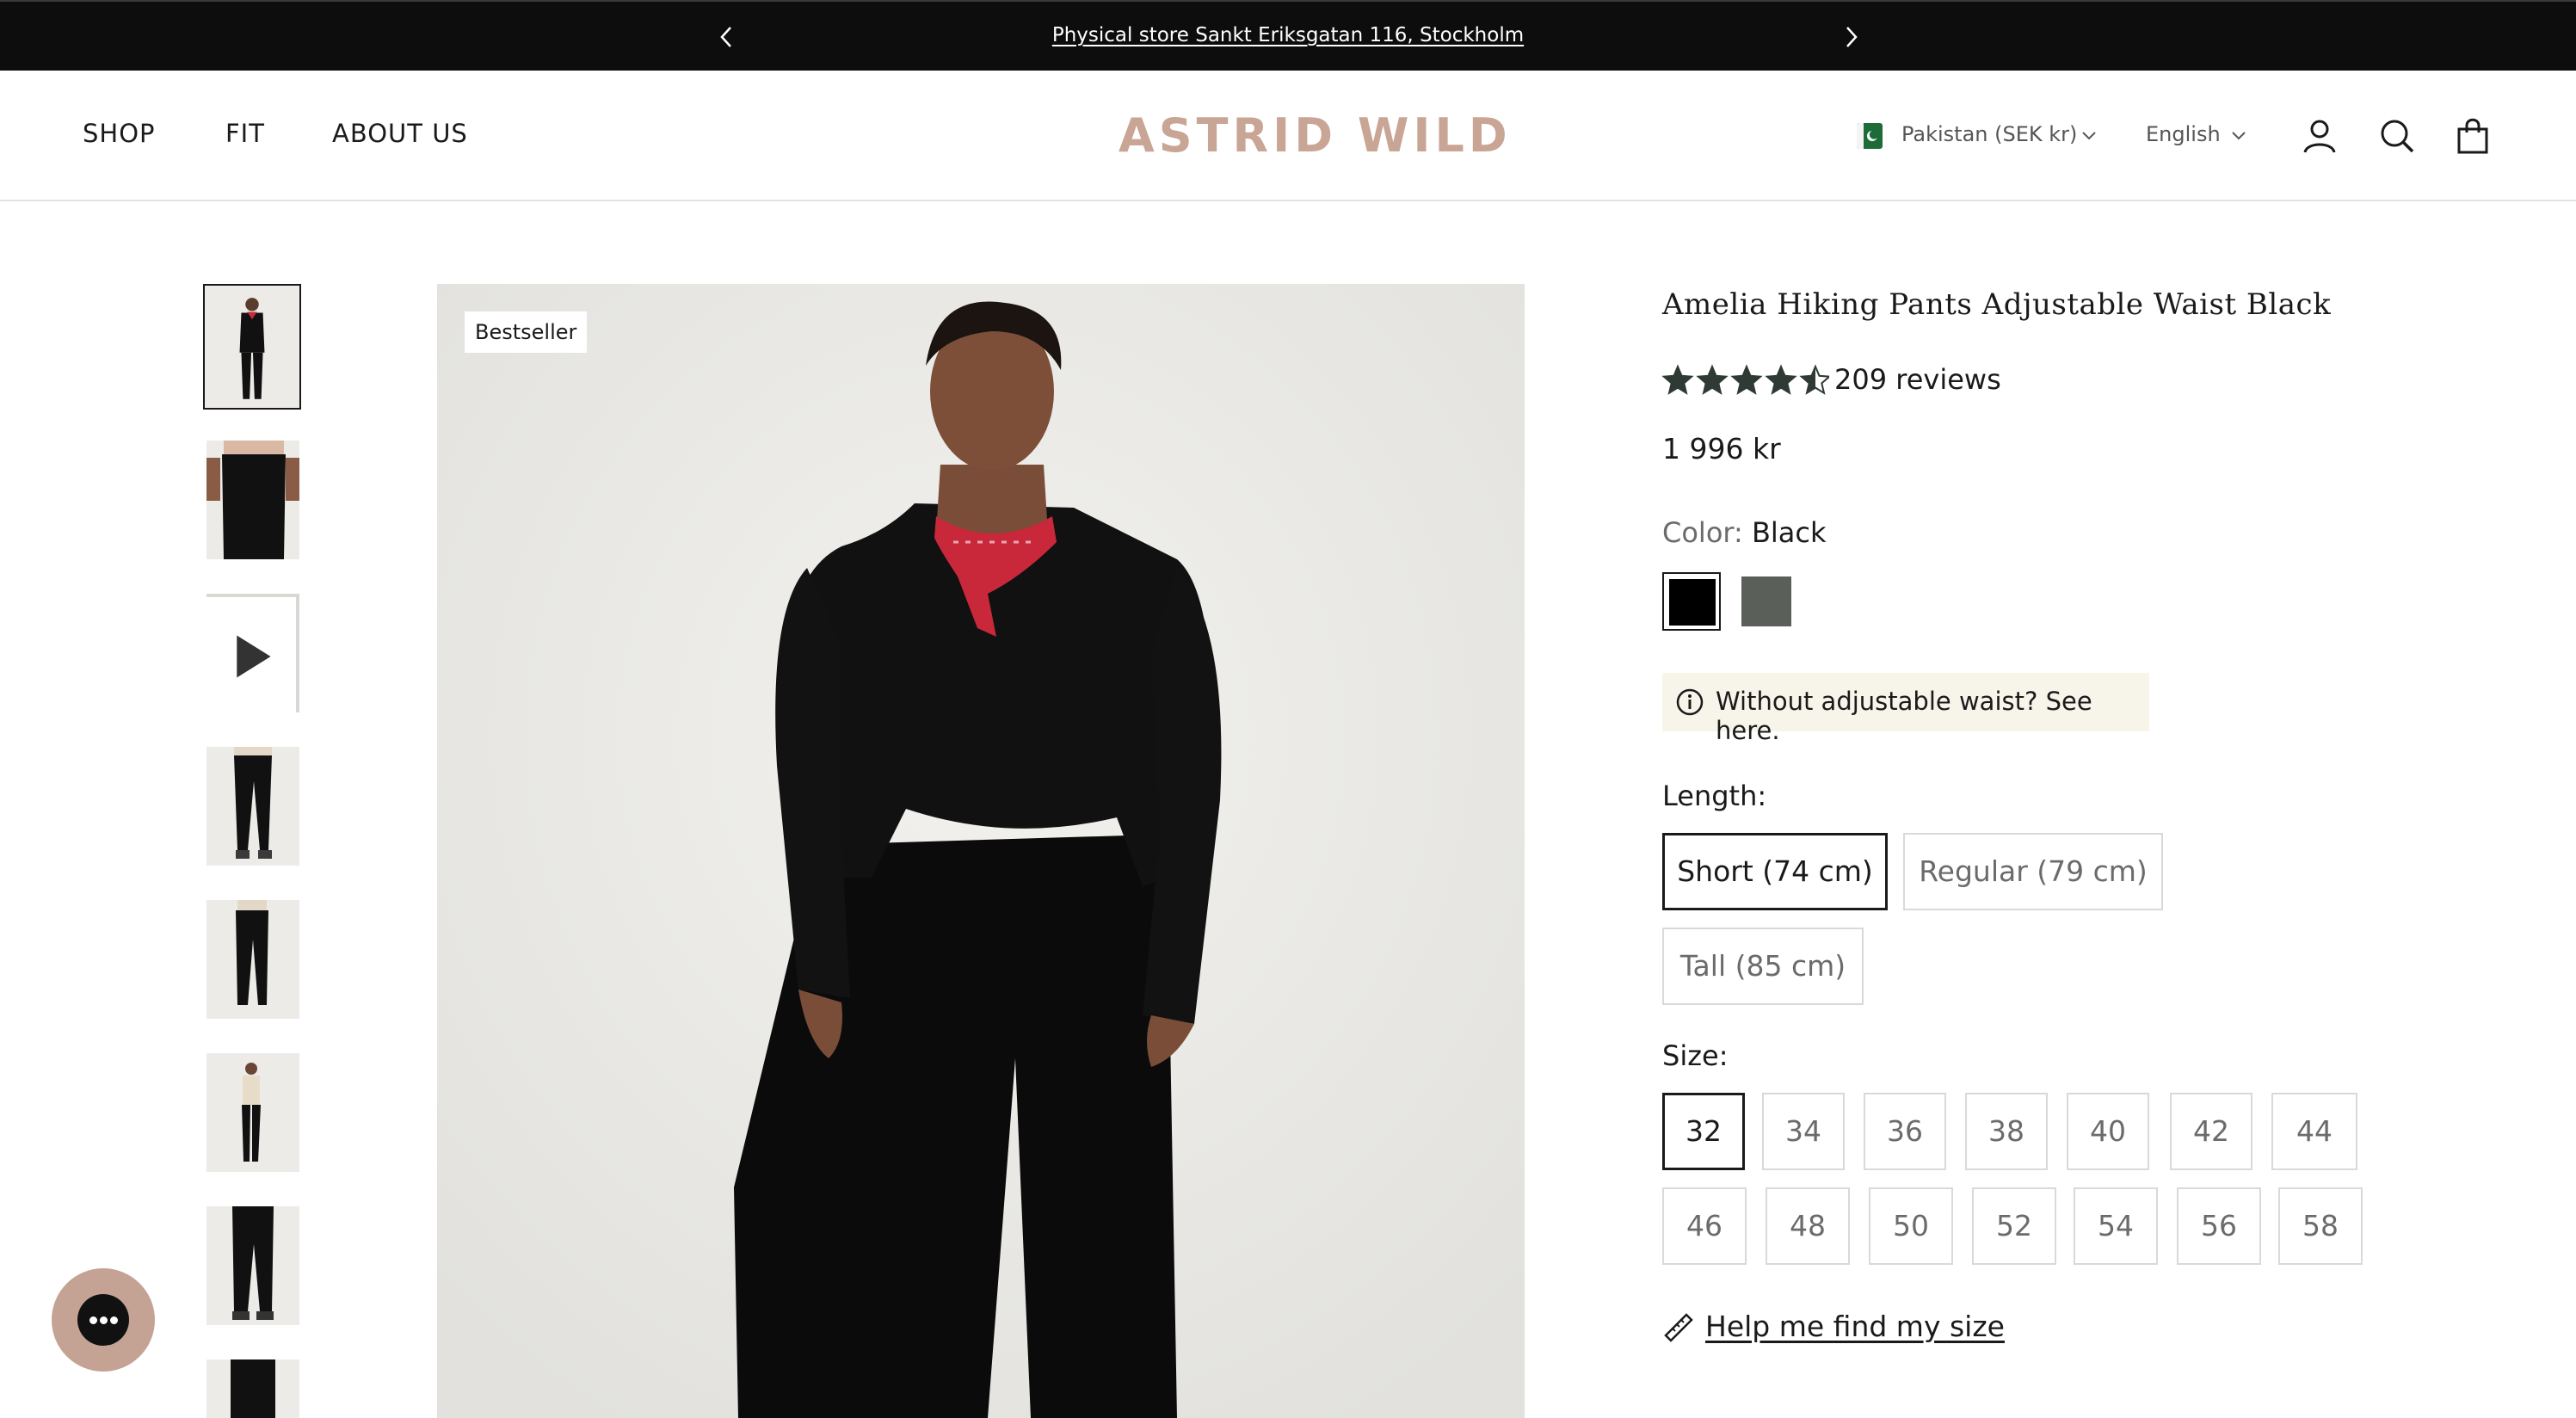  Describe the element at coordinates (2472, 136) in the screenshot. I see `cart-icon` at that location.